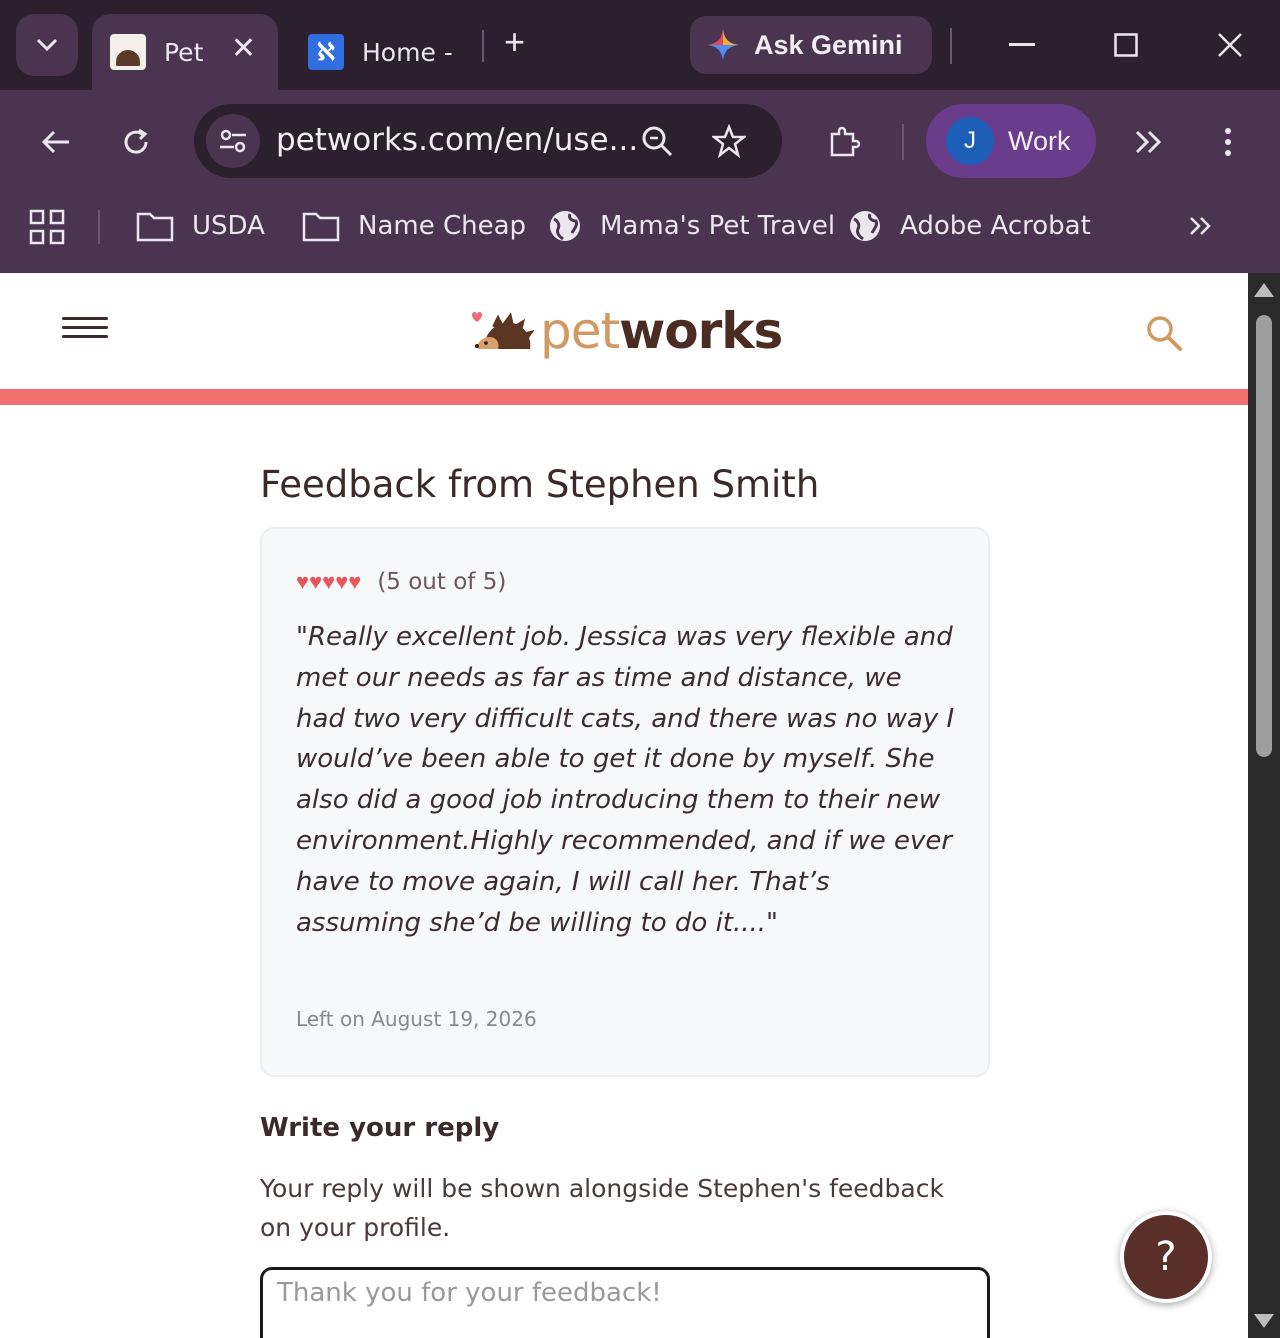 Image resolution: width=1280 pixels, height=1338 pixels. What do you see at coordinates (128, 52) in the screenshot?
I see `petworks-favicon-icon` at bounding box center [128, 52].